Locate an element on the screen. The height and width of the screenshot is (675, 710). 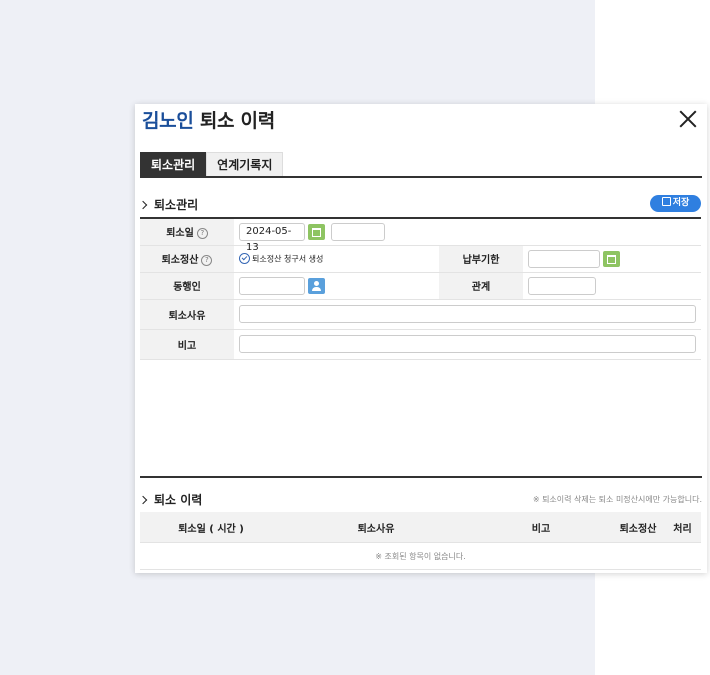
due-date-input is located at coordinates (564, 258).